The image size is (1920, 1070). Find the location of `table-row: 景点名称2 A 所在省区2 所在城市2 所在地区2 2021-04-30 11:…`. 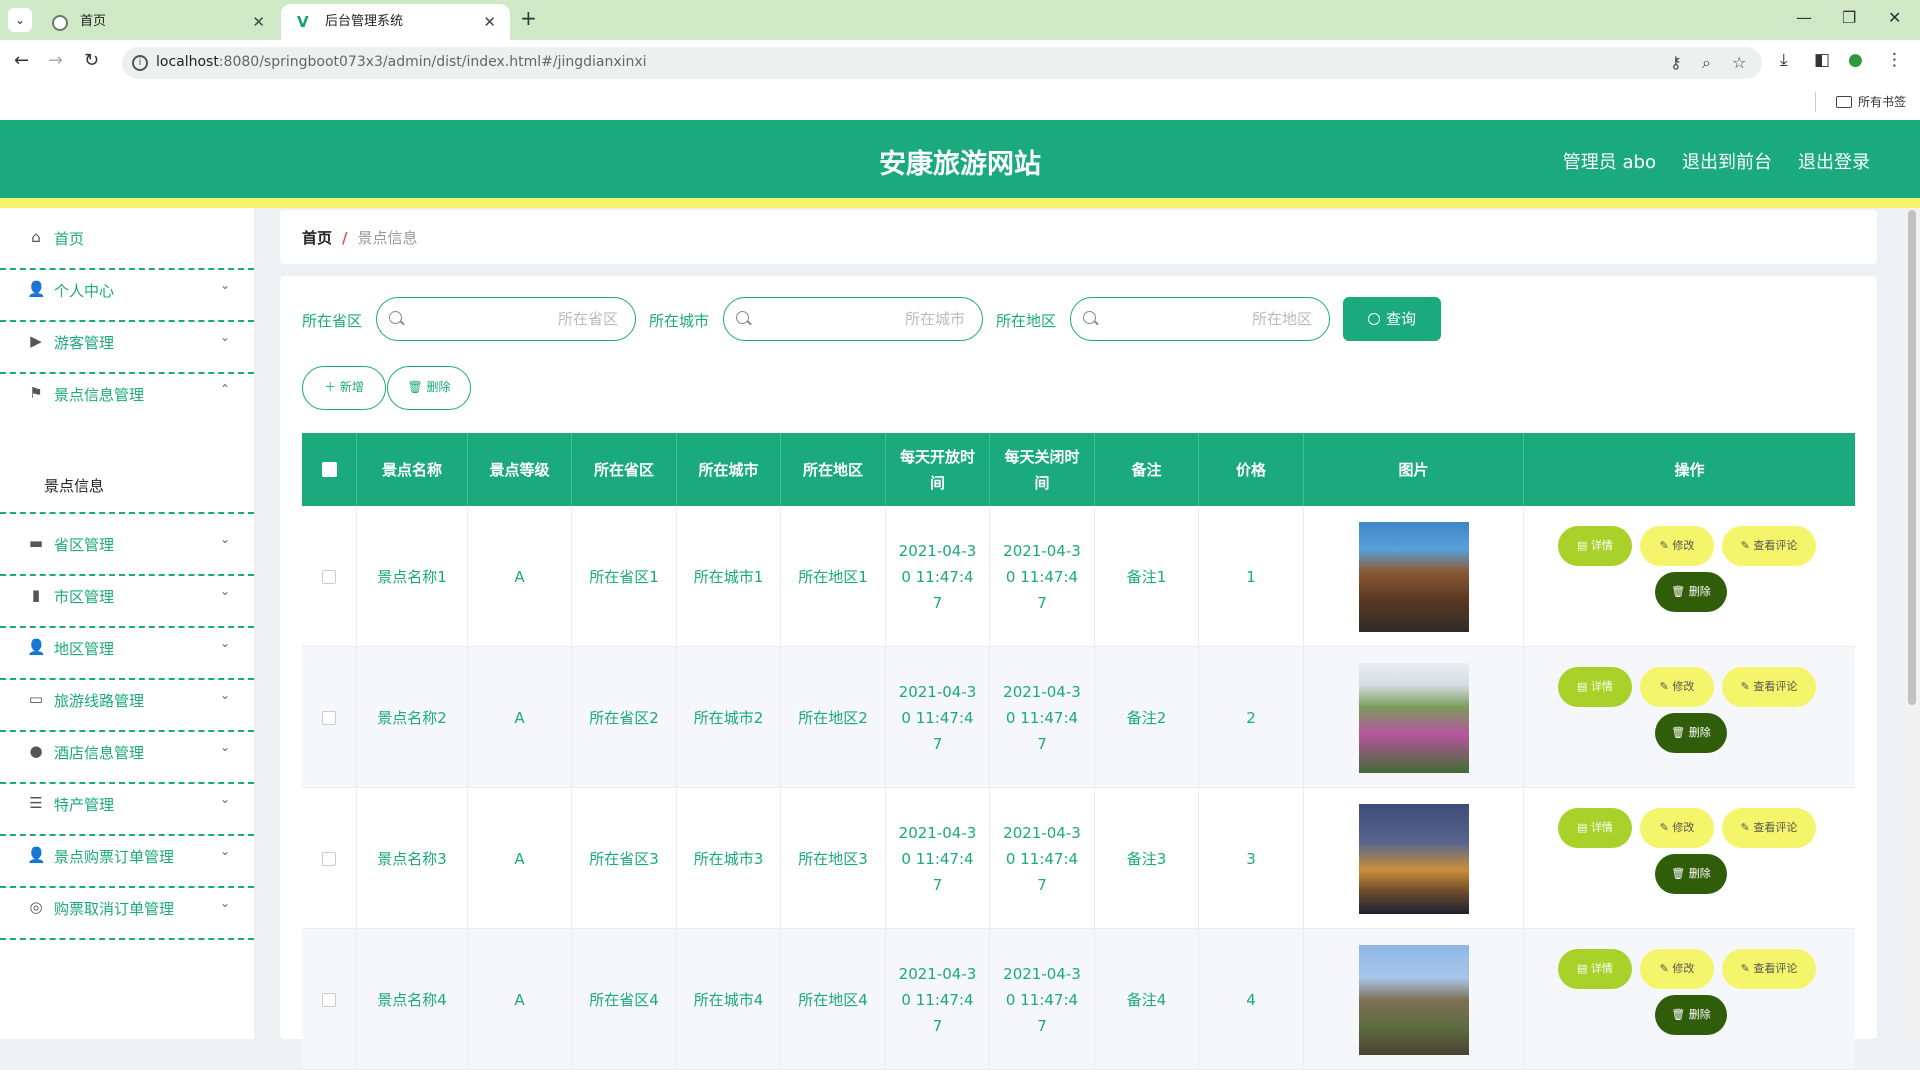

table-row: 景点名称2 A 所在省区2 所在城市2 所在地区2 2021-04-30 11:… is located at coordinates (1078, 717).